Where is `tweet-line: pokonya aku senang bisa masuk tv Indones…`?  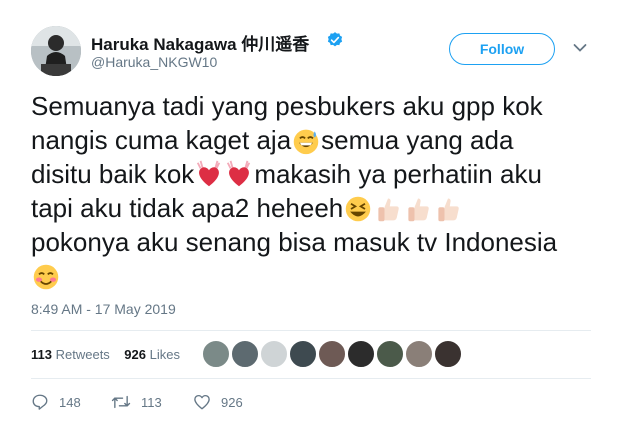
tweet-line: pokonya aku senang bisa masuk tv Indones… is located at coordinates (313, 242).